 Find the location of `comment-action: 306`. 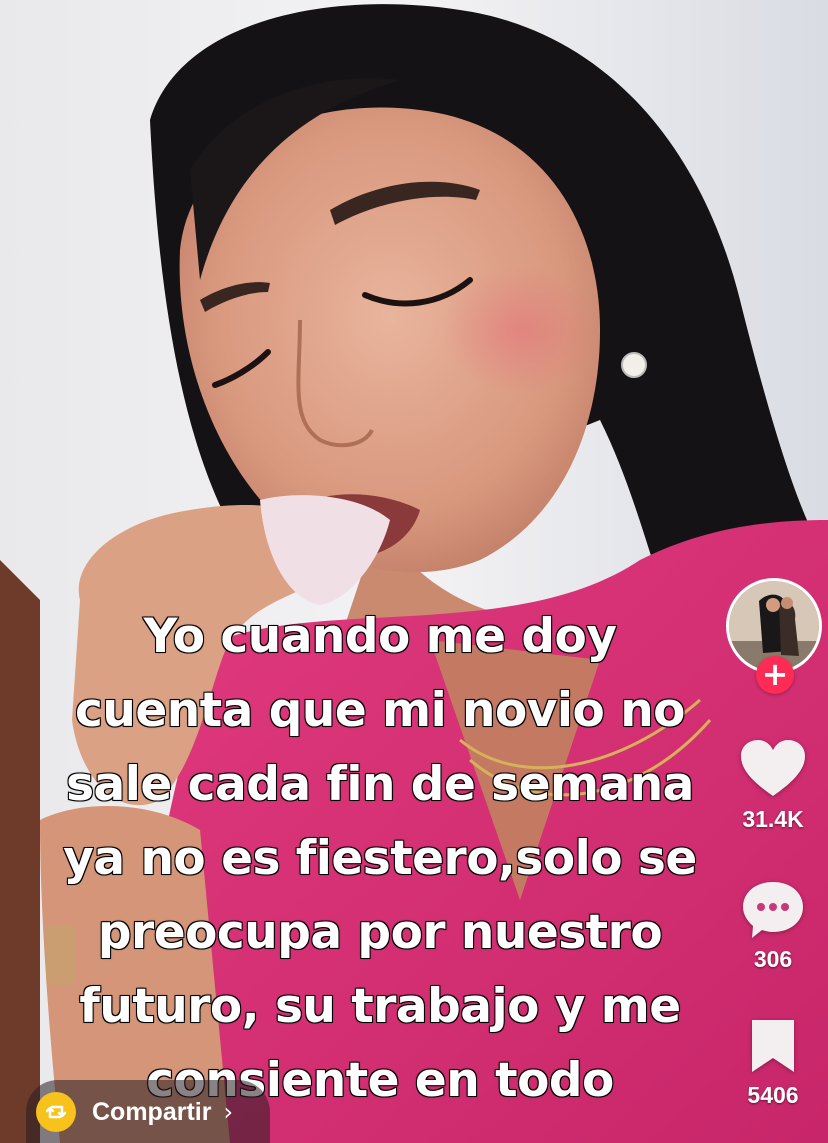

comment-action: 306 is located at coordinates (773, 925).